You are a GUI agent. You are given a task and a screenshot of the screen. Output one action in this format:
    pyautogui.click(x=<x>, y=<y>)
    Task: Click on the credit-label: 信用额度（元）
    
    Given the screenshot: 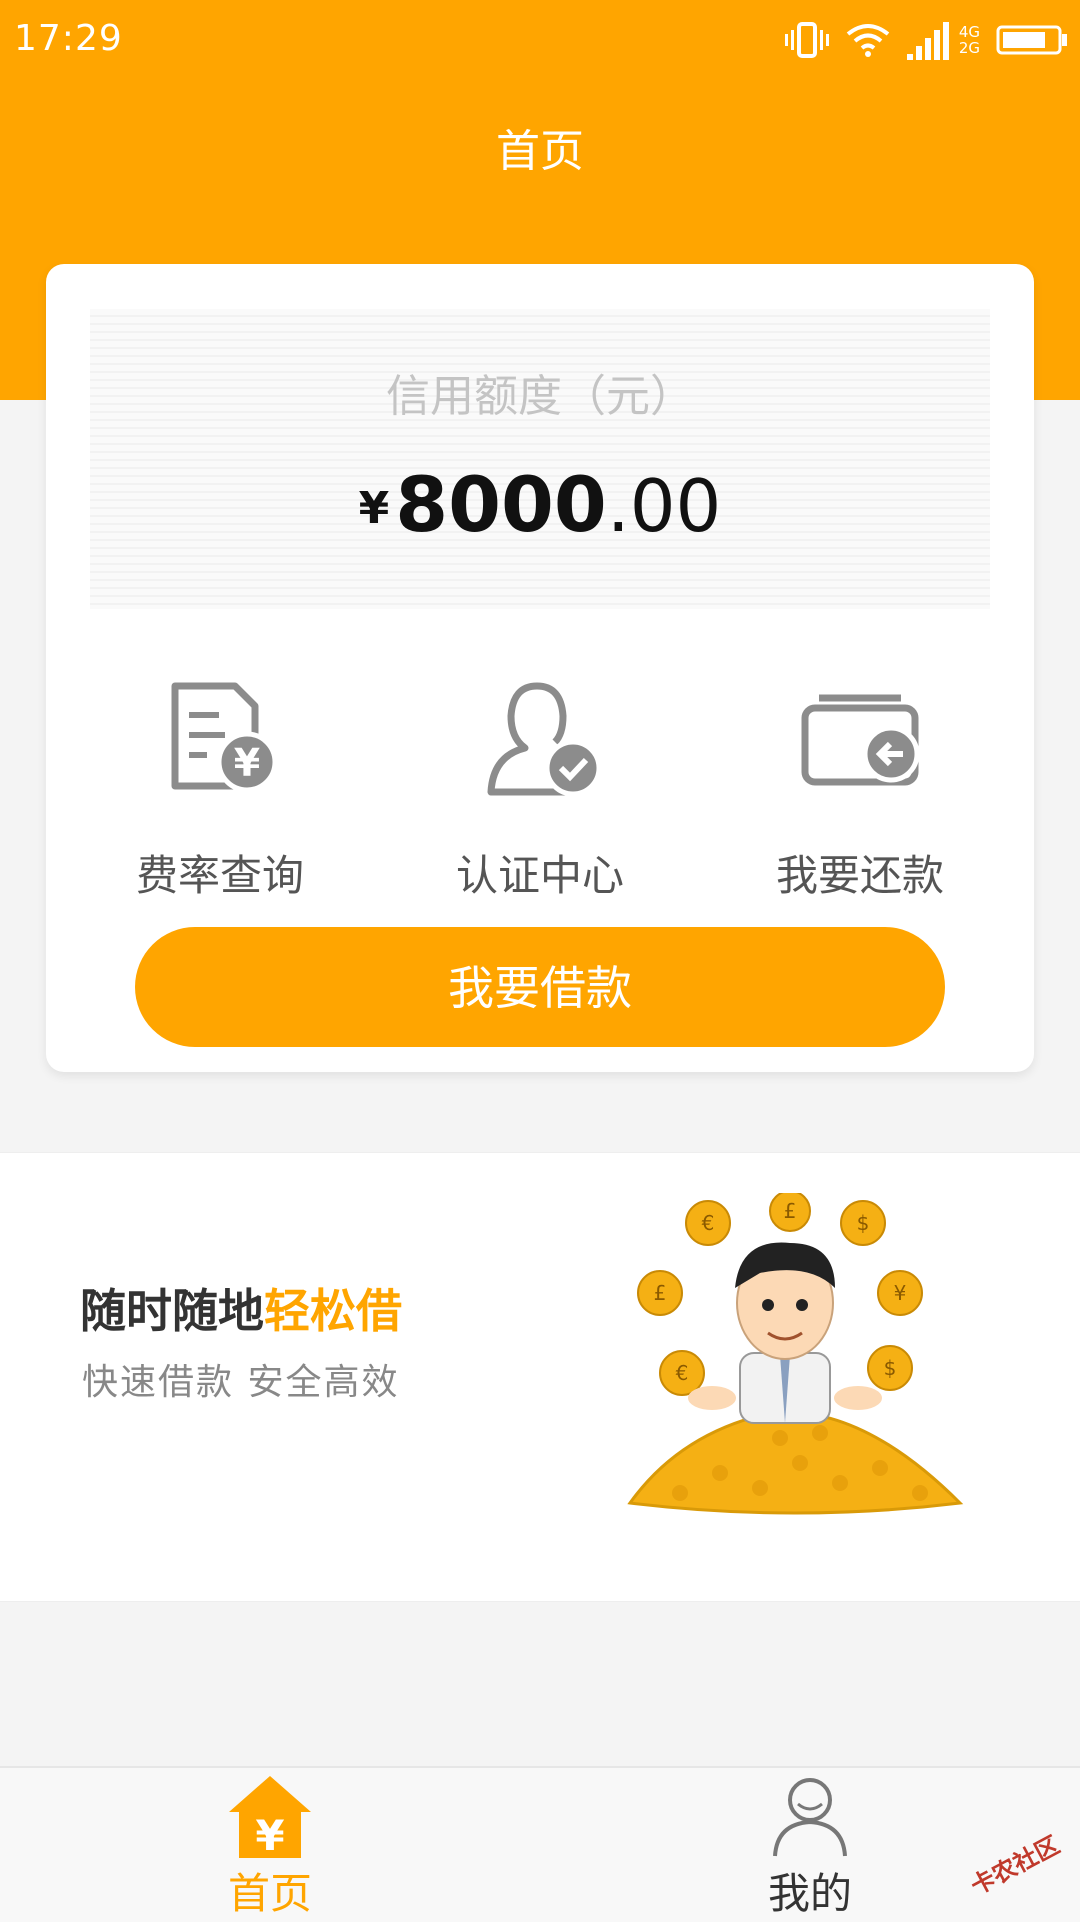 What is the action you would take?
    pyautogui.click(x=540, y=396)
    